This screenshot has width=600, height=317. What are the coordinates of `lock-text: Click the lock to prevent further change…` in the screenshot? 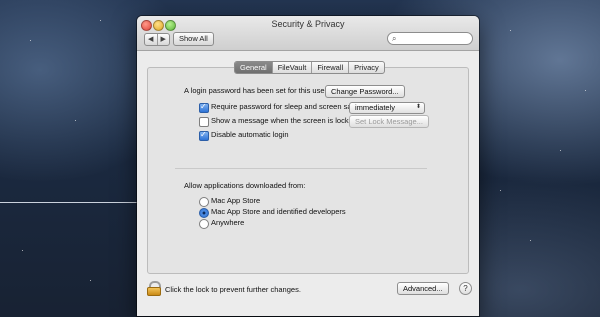 It's located at (233, 289).